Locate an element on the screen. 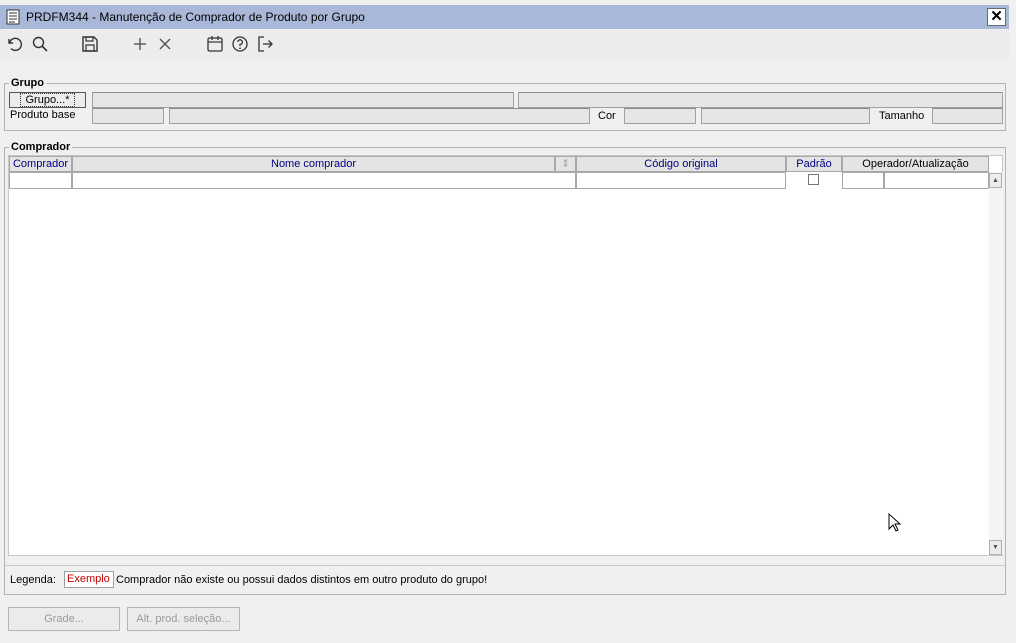 The height and width of the screenshot is (643, 1016). search-icon is located at coordinates (41, 45).